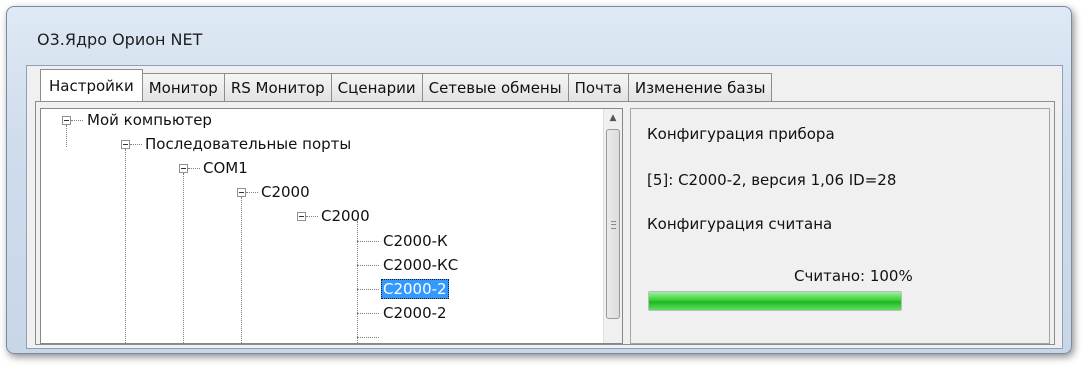 This screenshot has height=365, width=1086. Describe the element at coordinates (700, 87) in the screenshot. I see `tab-database-changes: Изменение базы` at that location.